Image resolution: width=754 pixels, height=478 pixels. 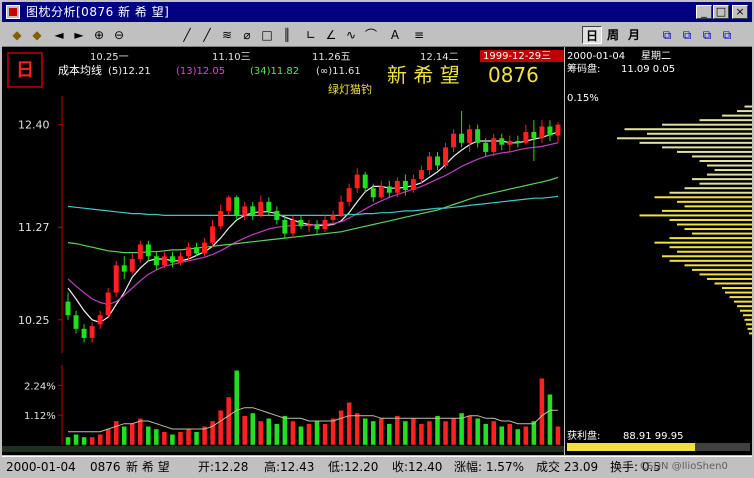 What do you see at coordinates (119, 35) in the screenshot?
I see `zoom-out-icon: ⊖` at bounding box center [119, 35].